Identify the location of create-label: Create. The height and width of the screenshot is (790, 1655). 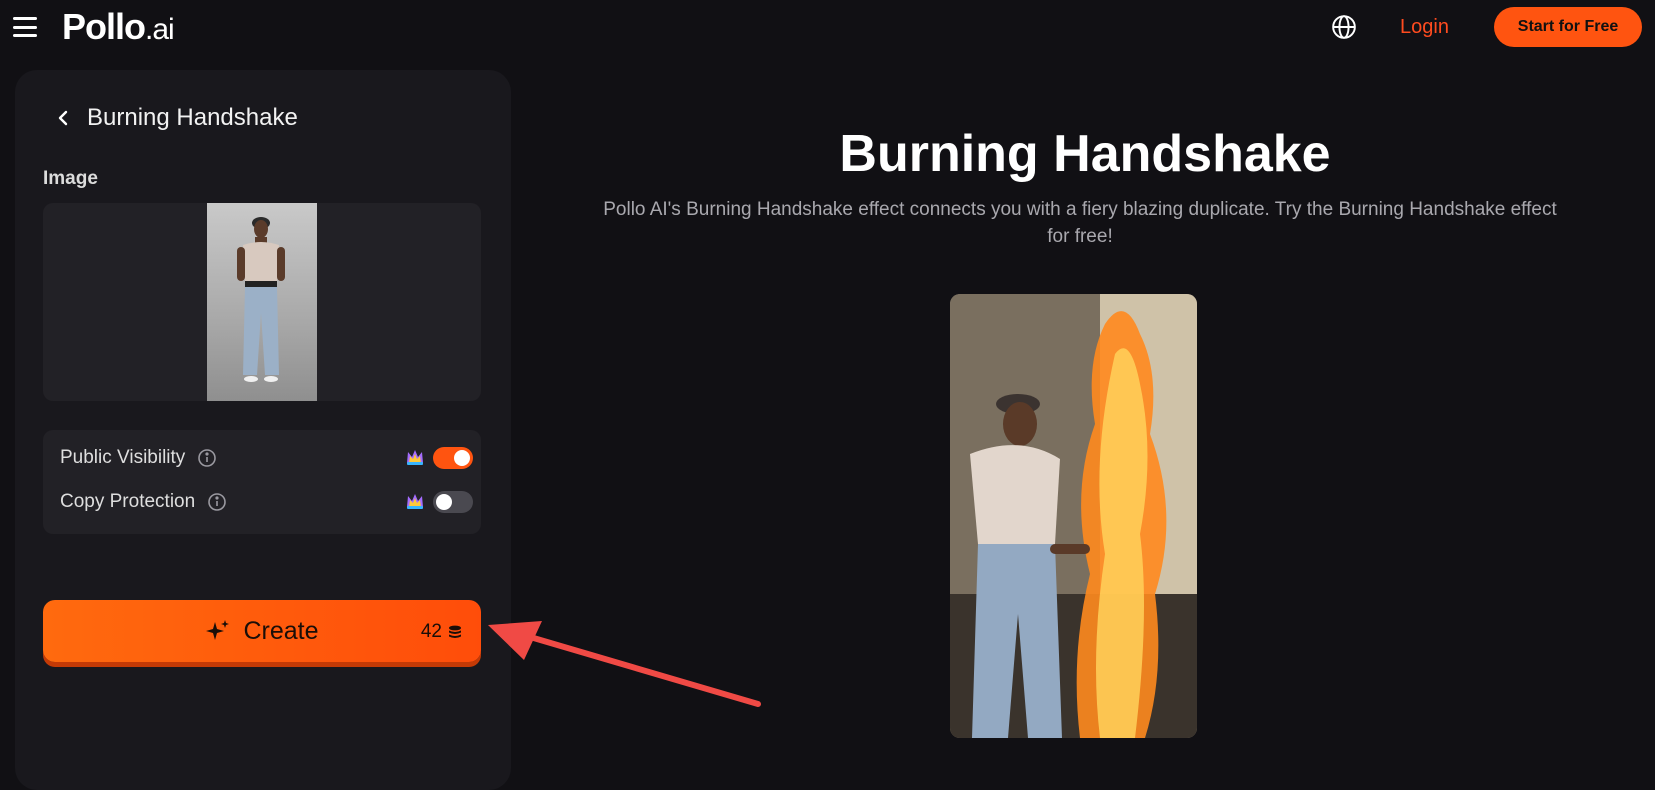
(281, 630).